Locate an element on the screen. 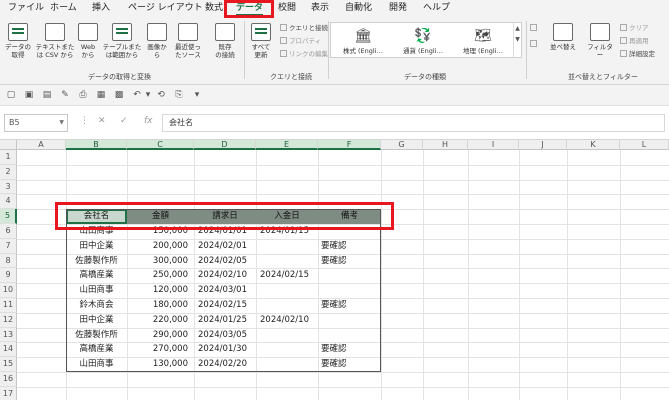 This screenshot has width=669, height=400. table-cell: 2024/02/05 is located at coordinates (229, 261).